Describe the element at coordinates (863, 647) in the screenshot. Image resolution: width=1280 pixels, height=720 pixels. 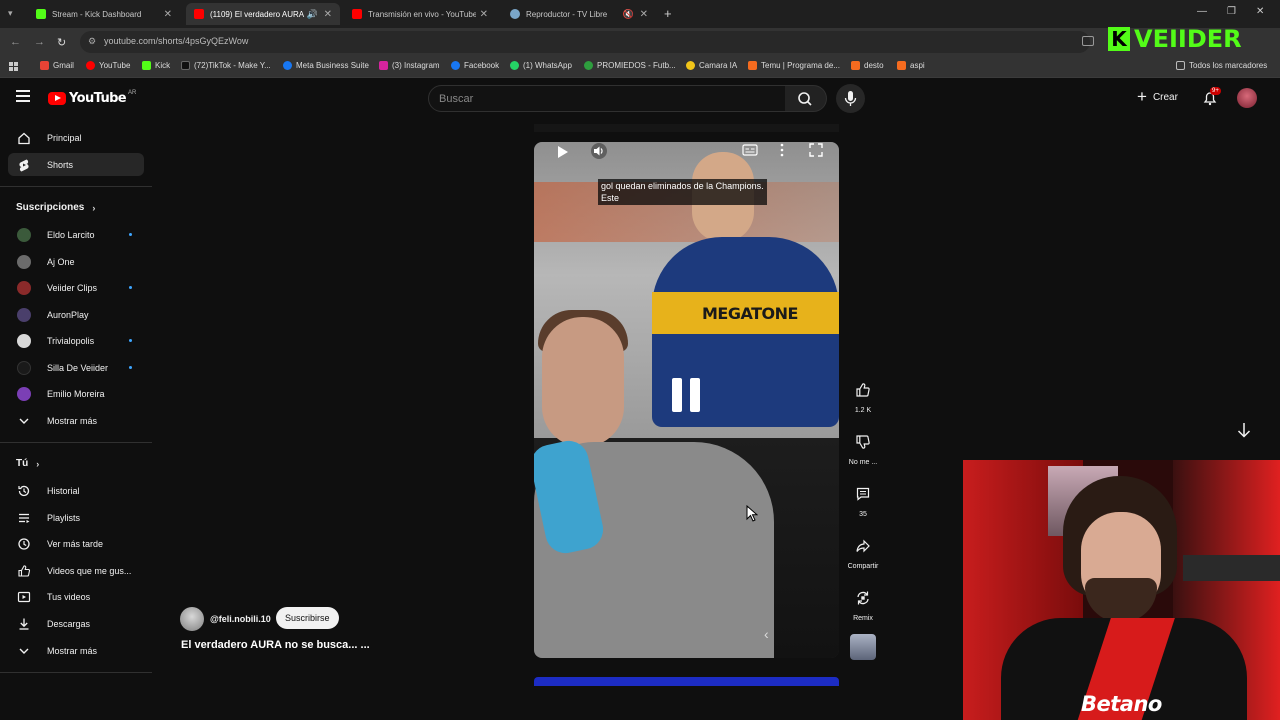
I see `sound-thumbnail` at that location.